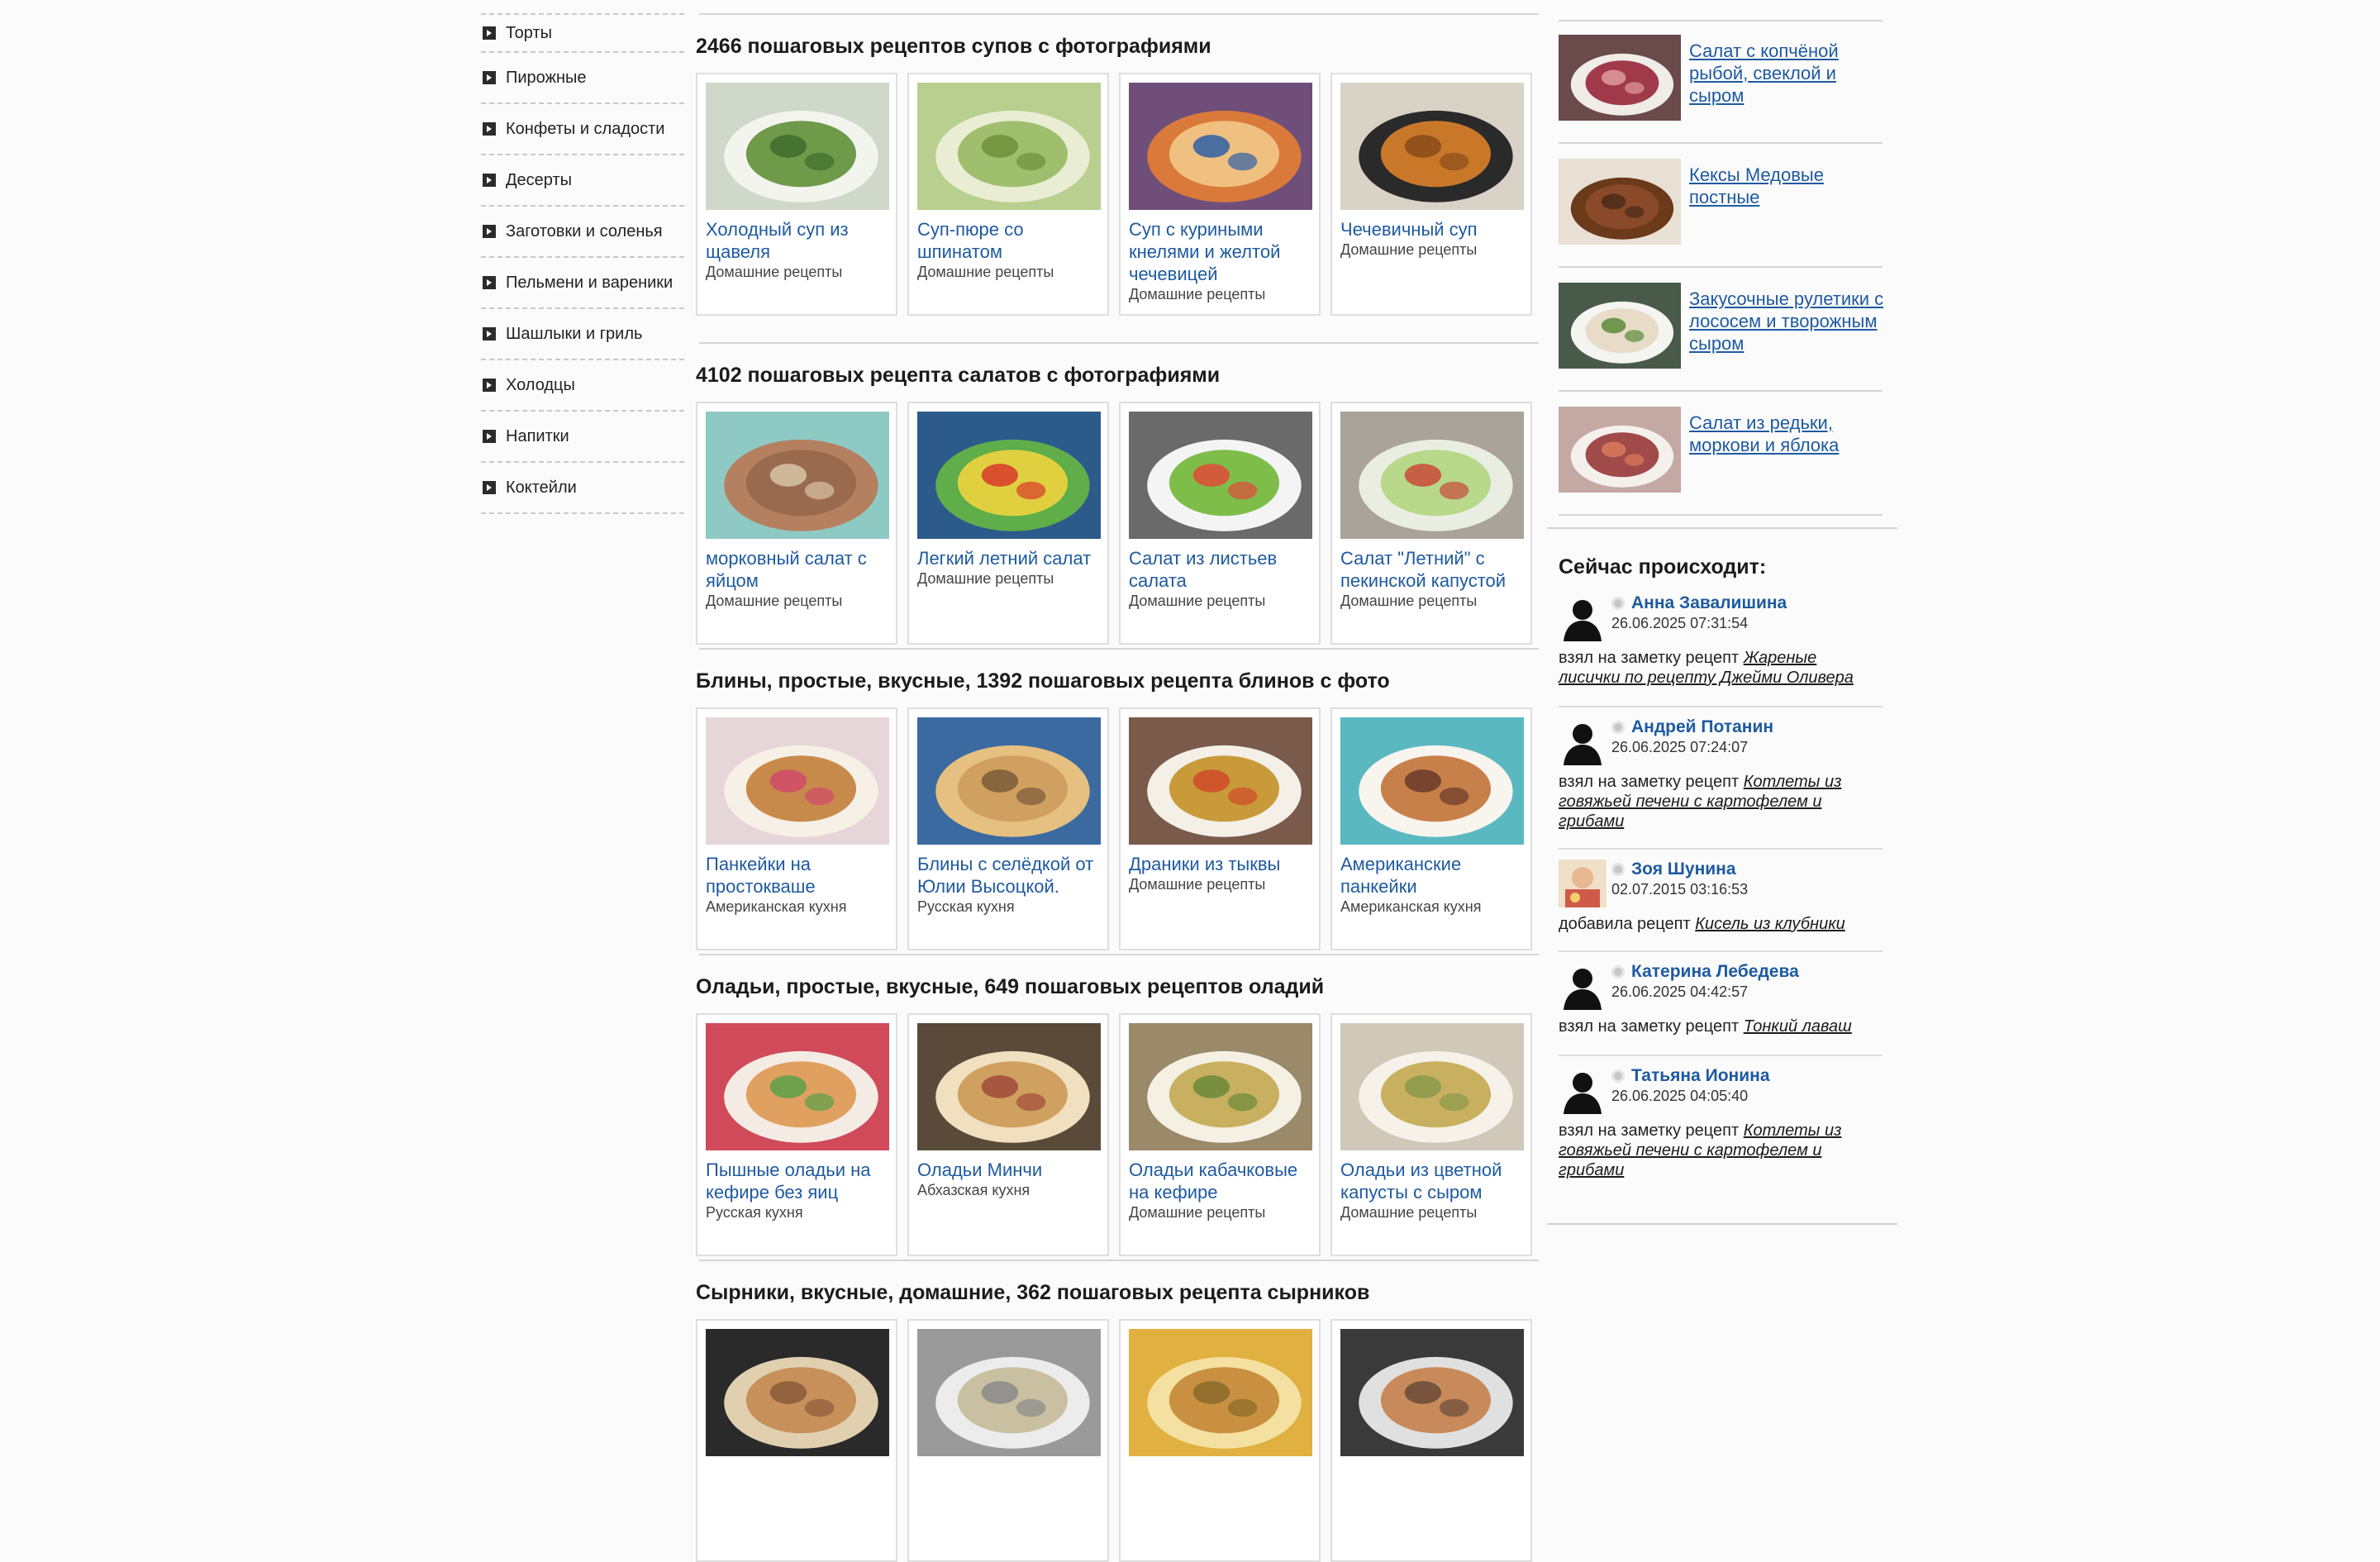  I want to click on recipe-card: Драники из тыквы Домашние рецепты, so click(1220, 828).